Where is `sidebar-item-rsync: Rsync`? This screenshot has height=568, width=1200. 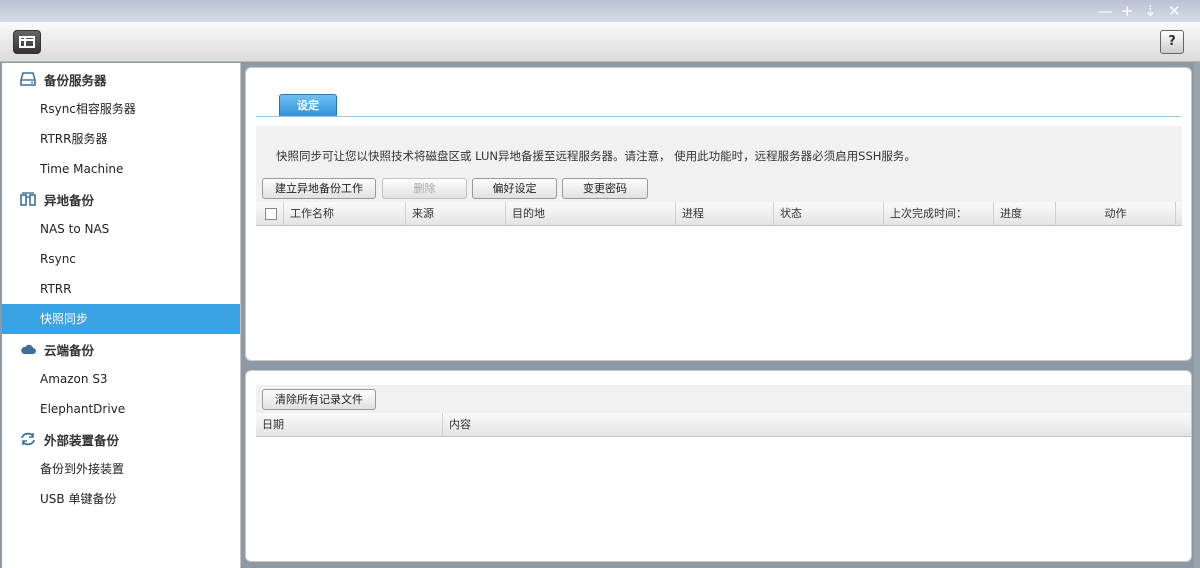
sidebar-item-rsync: Rsync is located at coordinates (121, 259).